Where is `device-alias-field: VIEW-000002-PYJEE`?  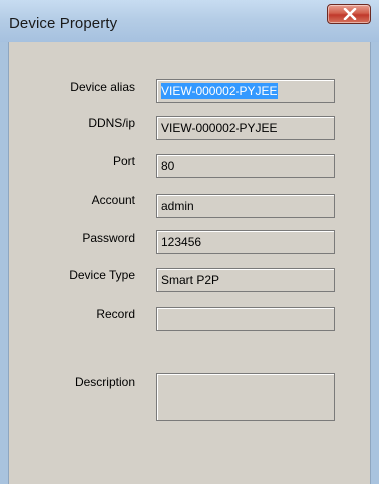 device-alias-field: VIEW-000002-PYJEE is located at coordinates (245, 91).